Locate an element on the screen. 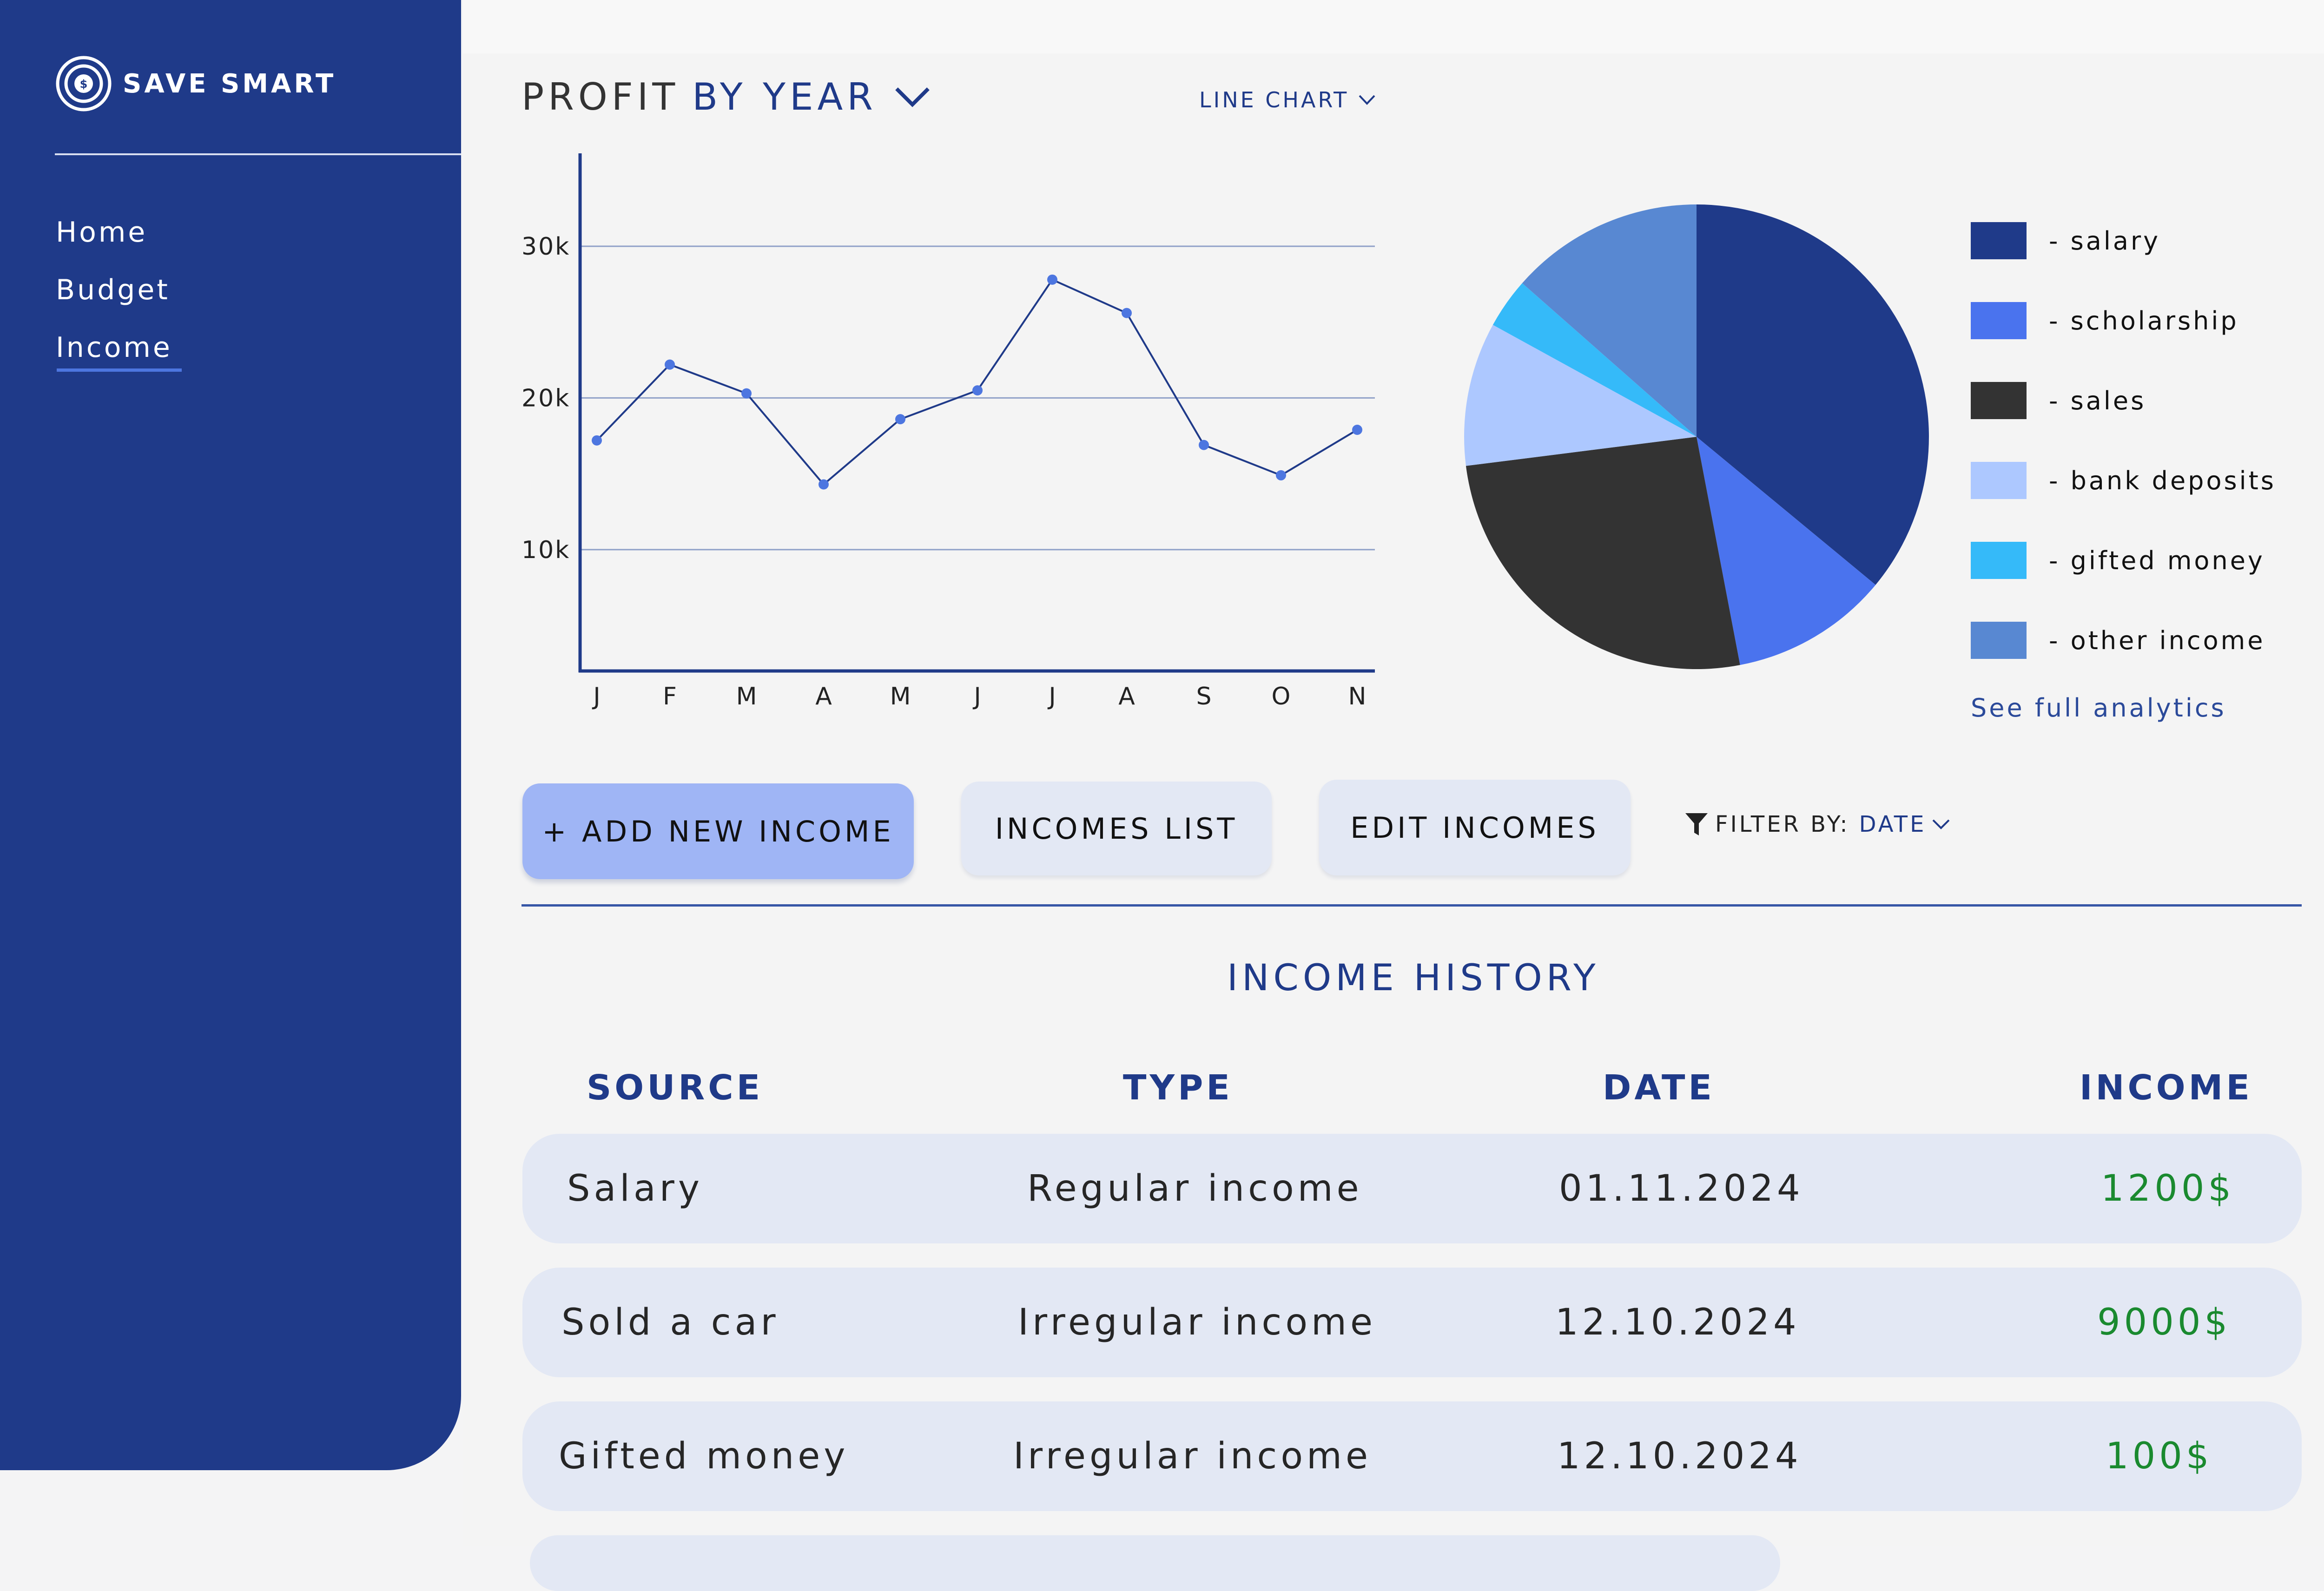 The image size is (2324, 1591). nav-item-home: Home is located at coordinates (114, 232).